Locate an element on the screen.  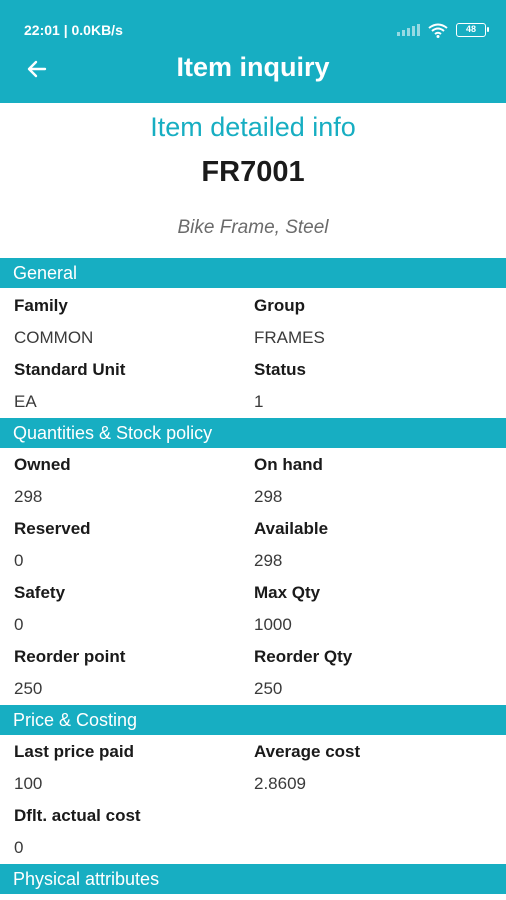
reorder-point-value: 250 is located at coordinates (28, 688).